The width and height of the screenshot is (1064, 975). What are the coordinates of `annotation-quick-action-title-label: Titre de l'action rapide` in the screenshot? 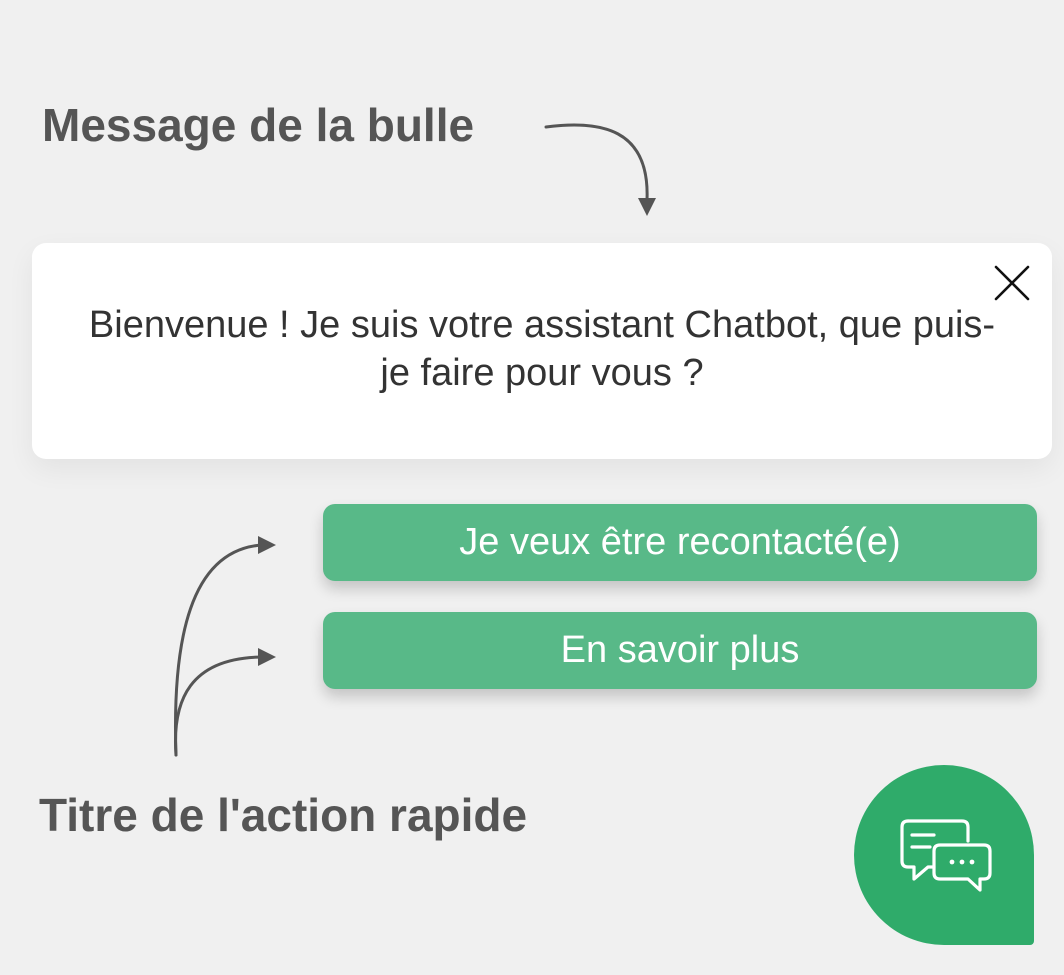 It's located at (283, 815).